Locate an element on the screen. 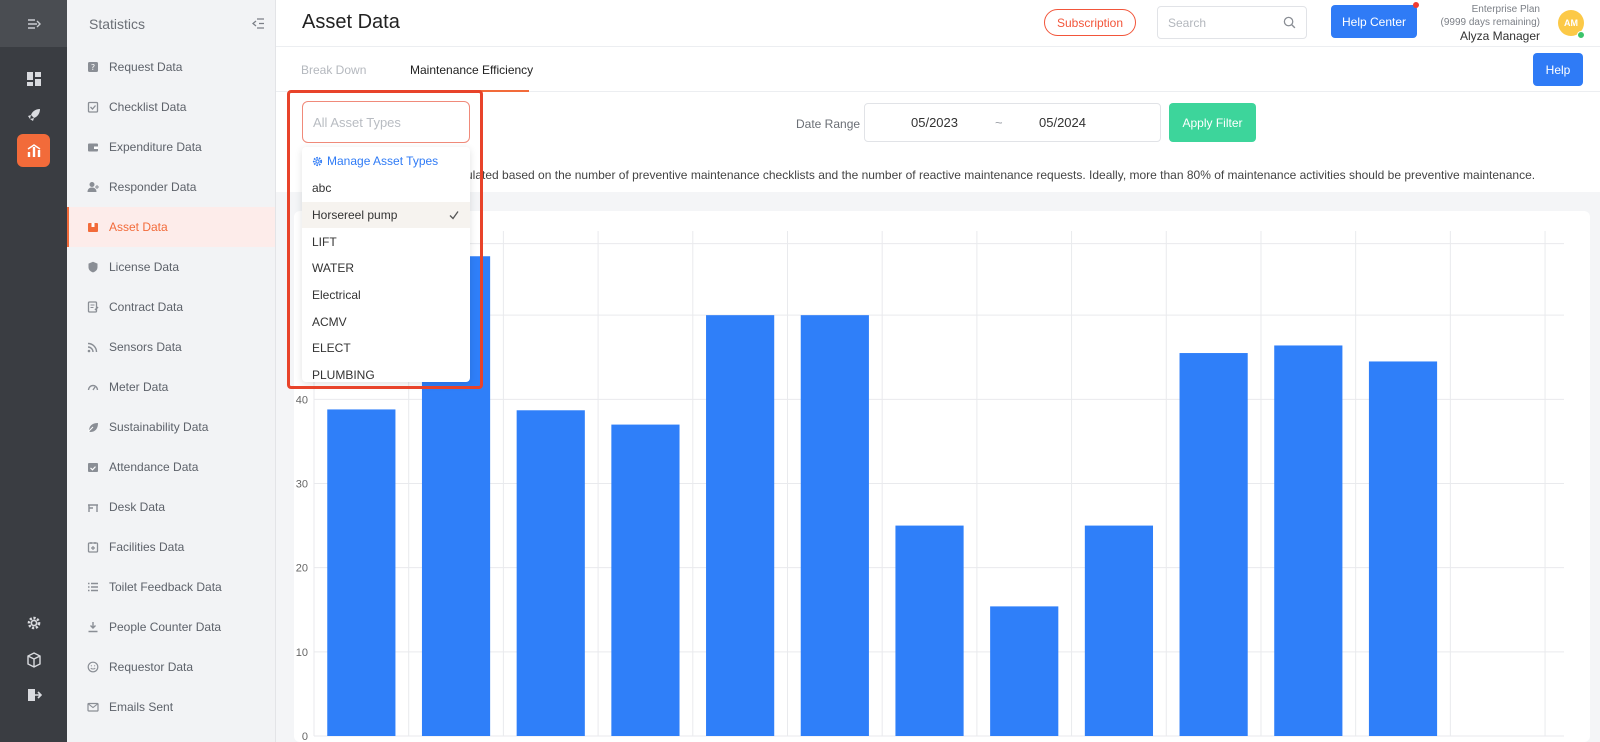 Image resolution: width=1600 pixels, height=742 pixels. sidebar-item-requestor-data: Requestor Data is located at coordinates (171, 667).